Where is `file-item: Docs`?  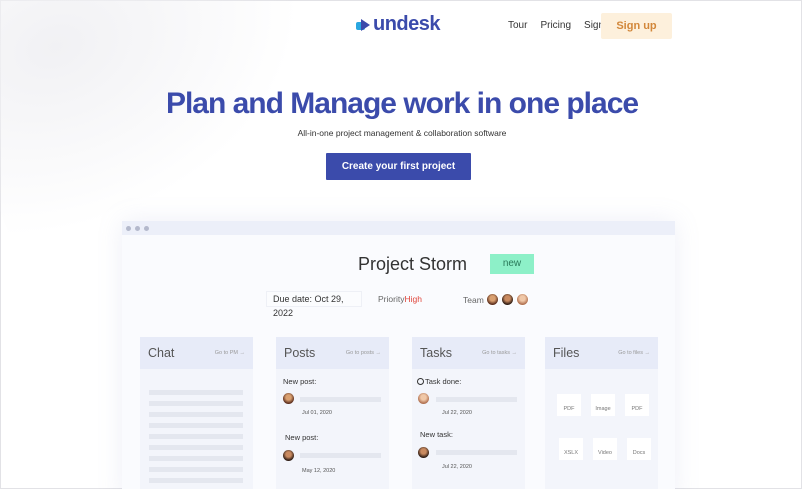 file-item: Docs is located at coordinates (639, 449).